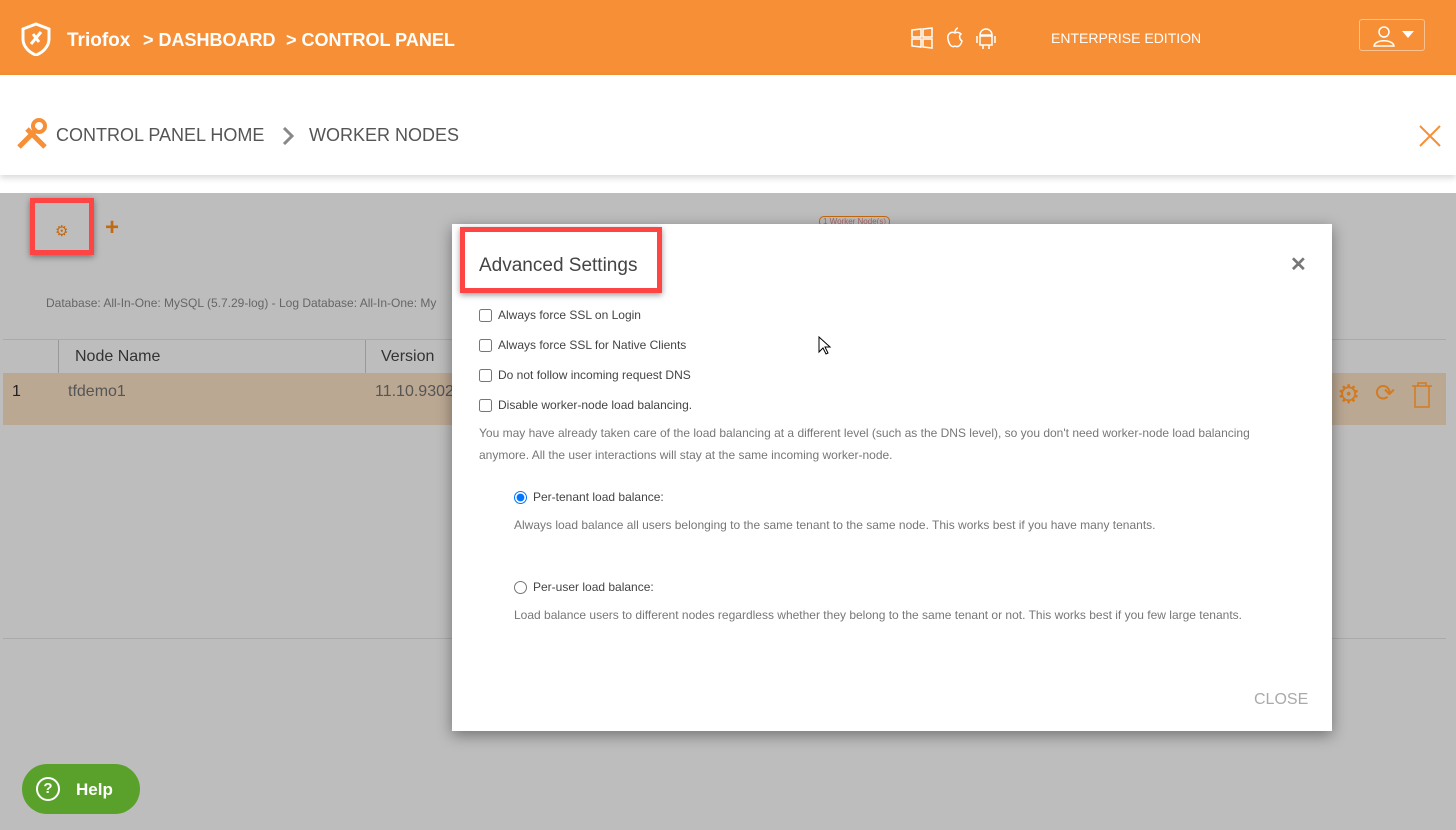  Describe the element at coordinates (94, 789) in the screenshot. I see `help-label: Help` at that location.